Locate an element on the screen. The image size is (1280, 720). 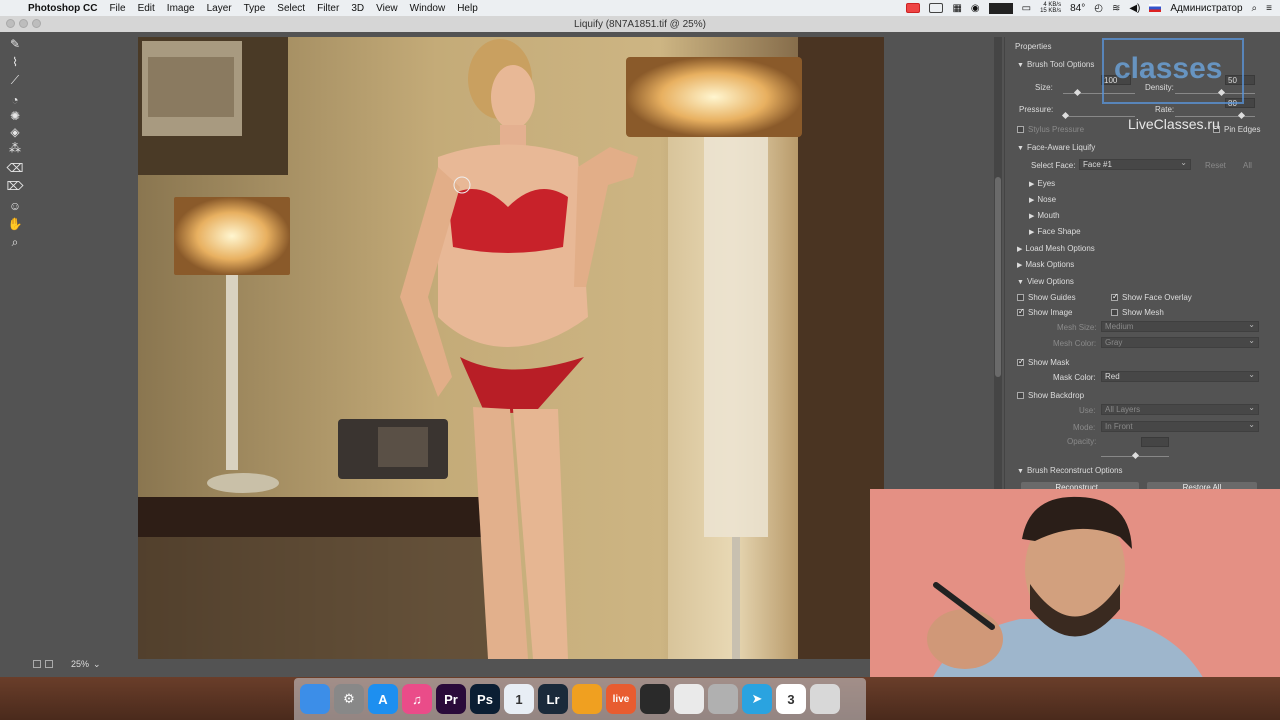
forward-warp-tool-icon: ✎ is located at coordinates (15, 44).